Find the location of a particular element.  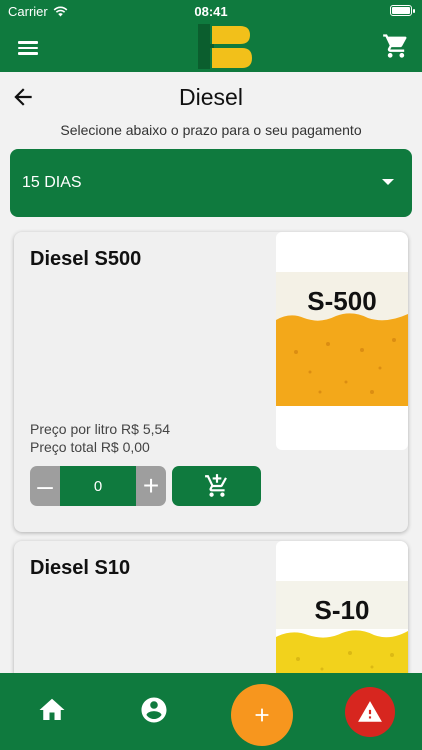

app-header: Carrier 08:41 is located at coordinates (211, 36).